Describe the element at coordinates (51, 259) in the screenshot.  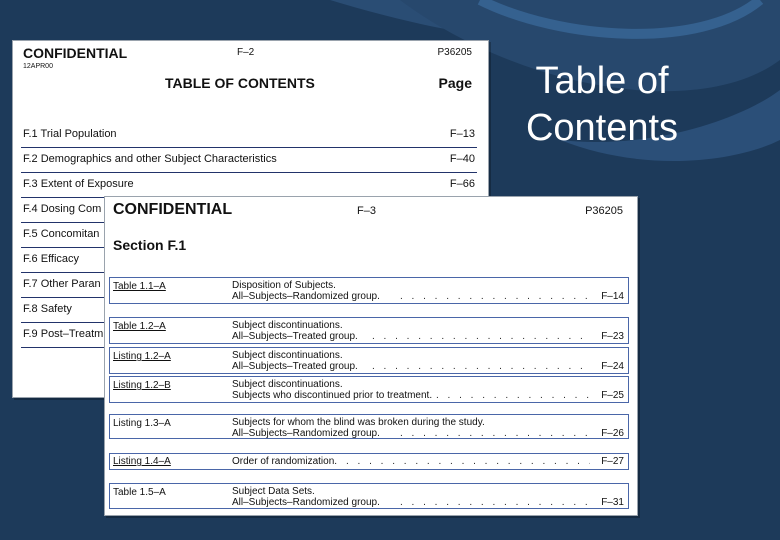
I see `toc-row-label: F.6 Efficacy` at that location.